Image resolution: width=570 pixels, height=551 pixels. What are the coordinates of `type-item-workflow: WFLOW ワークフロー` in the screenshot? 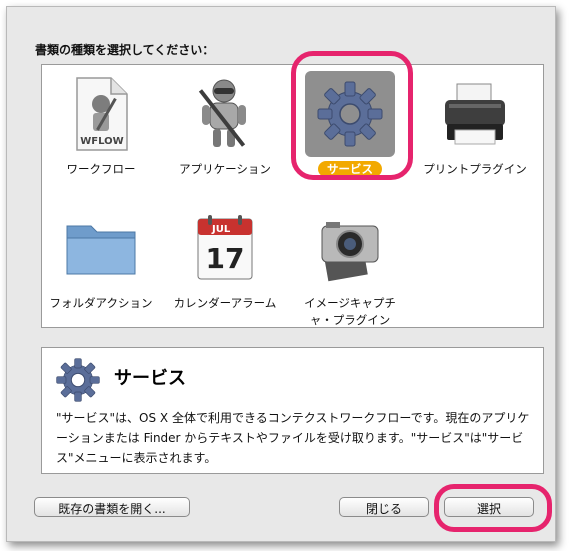 It's located at (101, 136).